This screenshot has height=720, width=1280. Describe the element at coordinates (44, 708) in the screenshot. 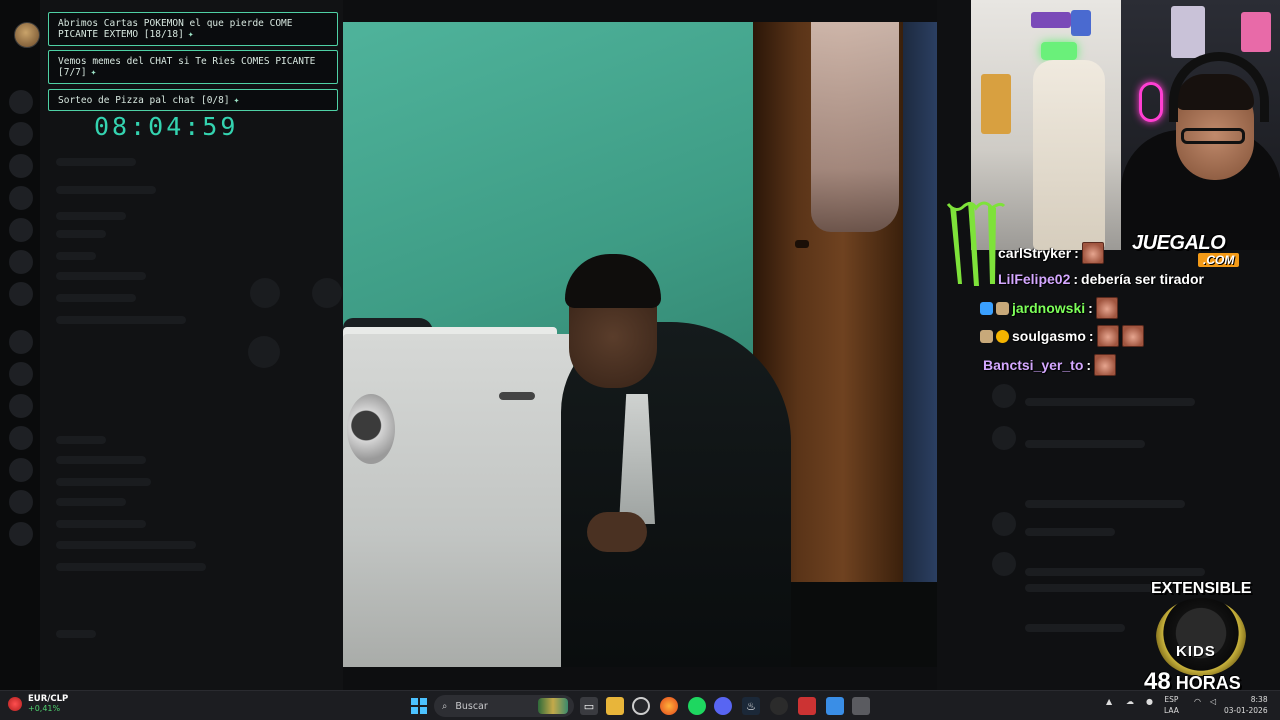

I see `ticker-change: +0,41%` at that location.